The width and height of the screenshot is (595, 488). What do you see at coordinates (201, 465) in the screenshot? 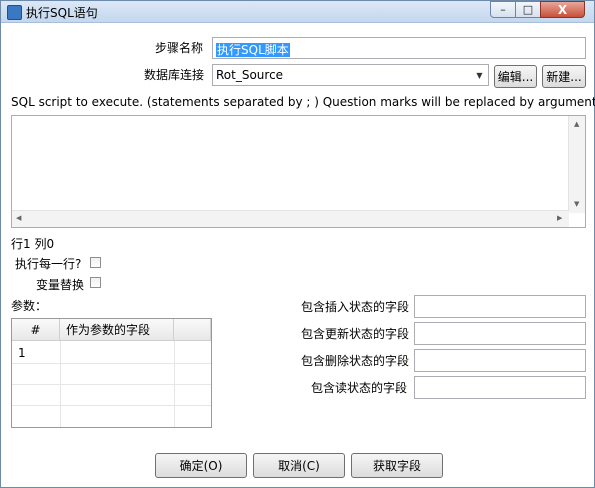
I see `ok-button: 确定(O)` at bounding box center [201, 465].